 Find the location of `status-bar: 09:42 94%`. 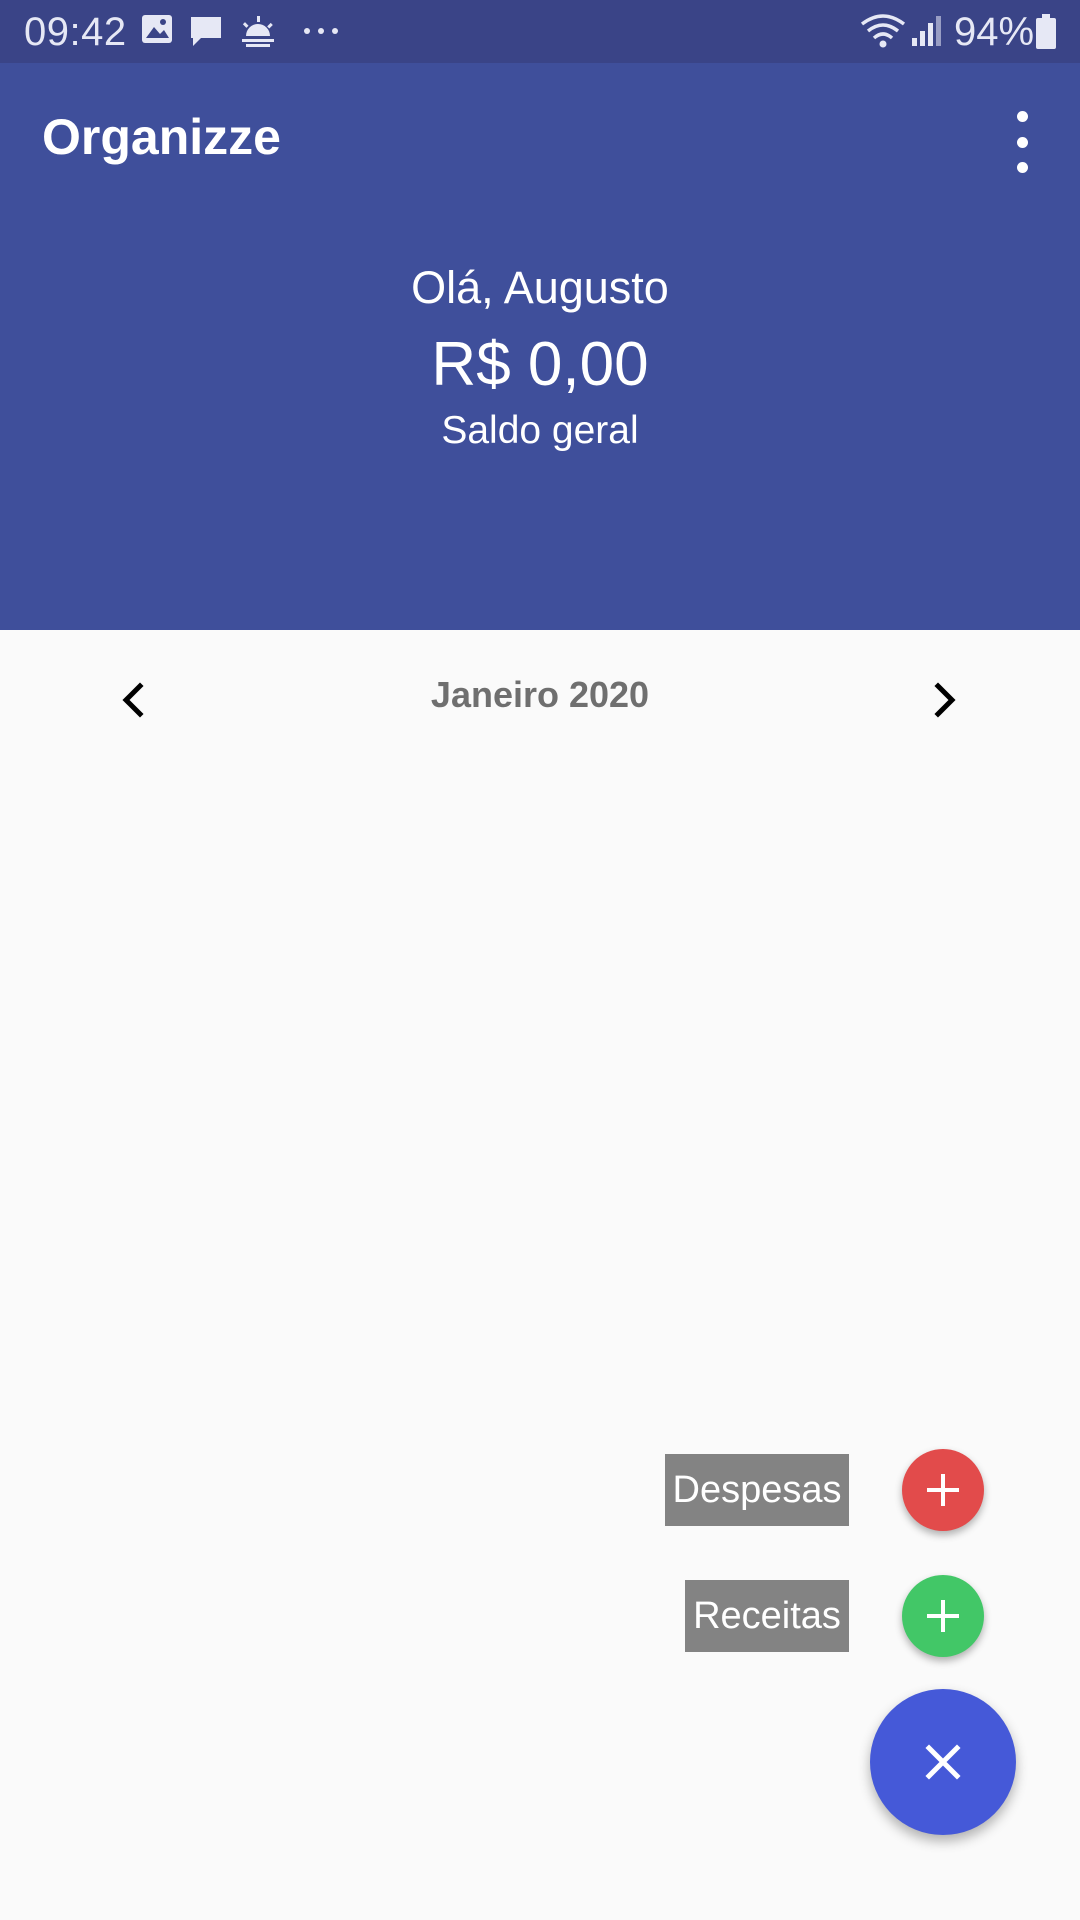

status-bar: 09:42 94% is located at coordinates (540, 31).